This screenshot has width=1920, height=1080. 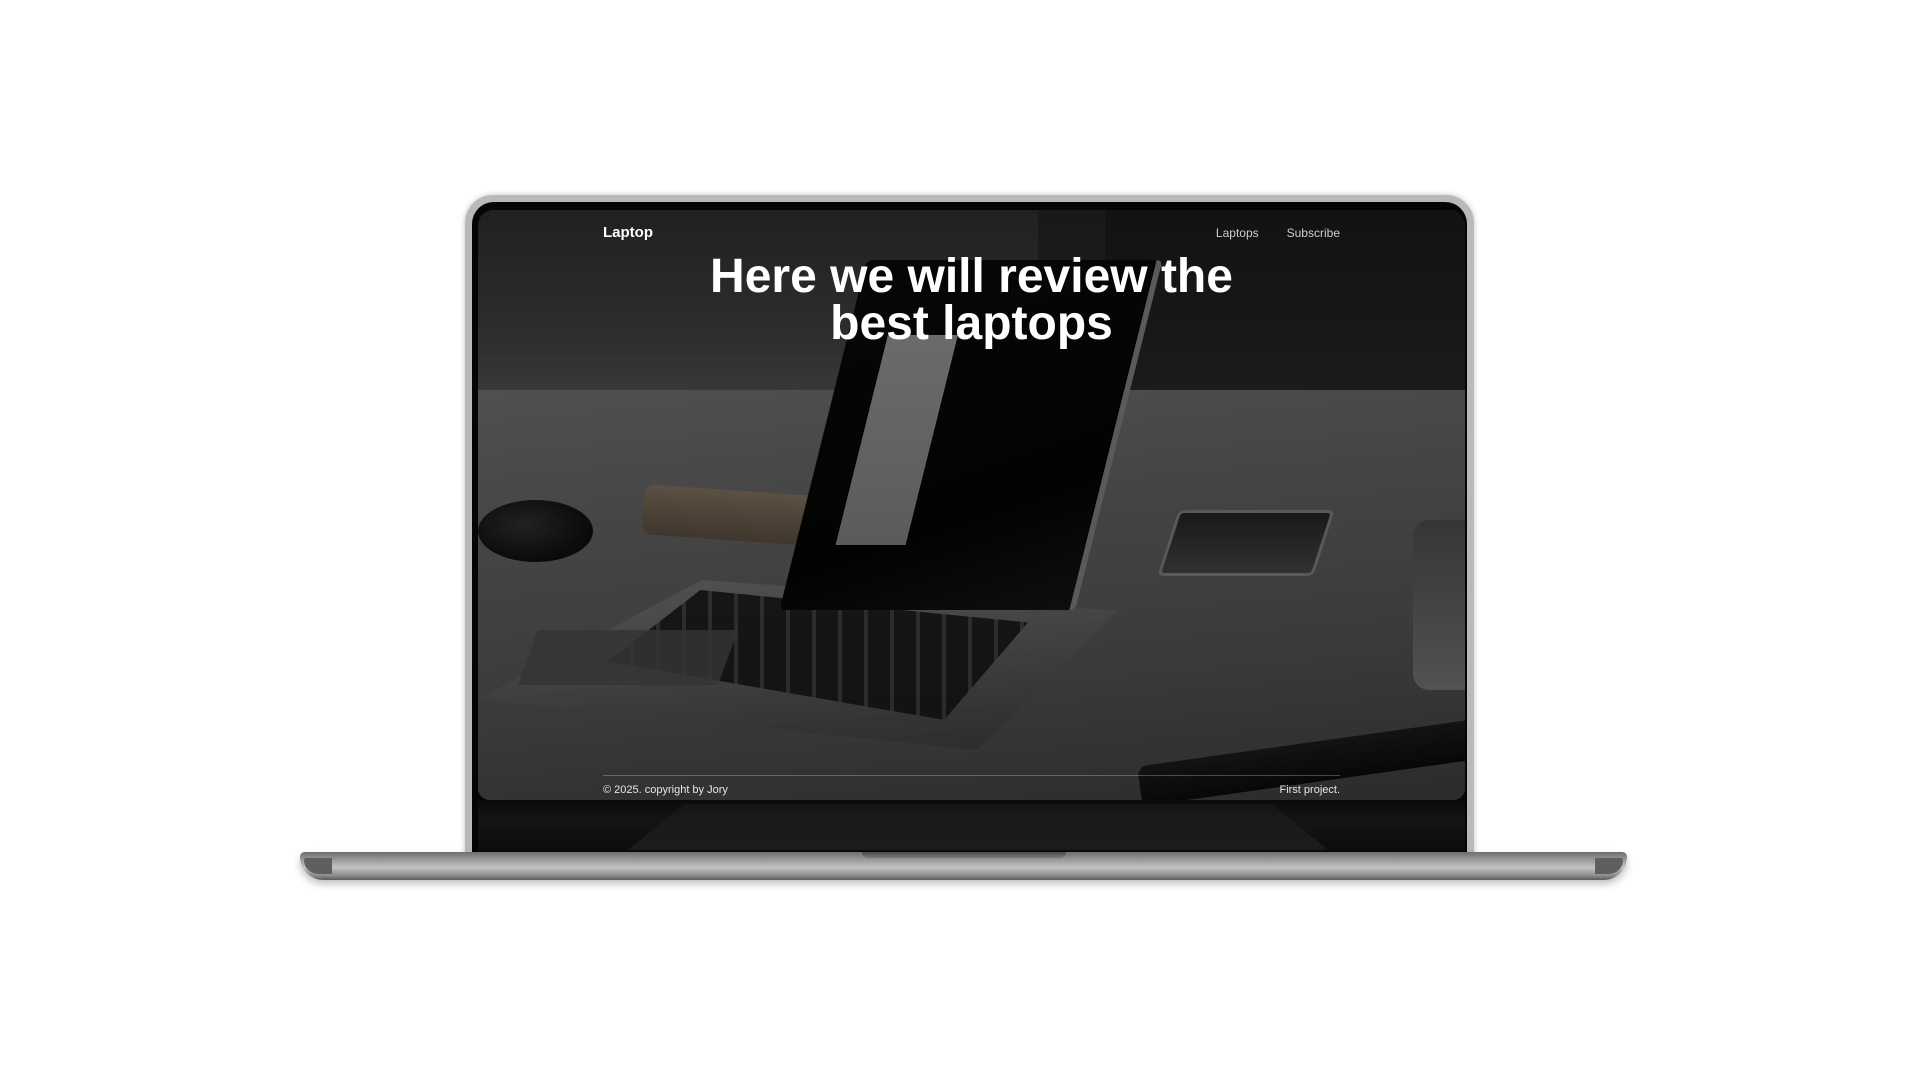 What do you see at coordinates (318, 866) in the screenshot?
I see `laptop-base-foot-left` at bounding box center [318, 866].